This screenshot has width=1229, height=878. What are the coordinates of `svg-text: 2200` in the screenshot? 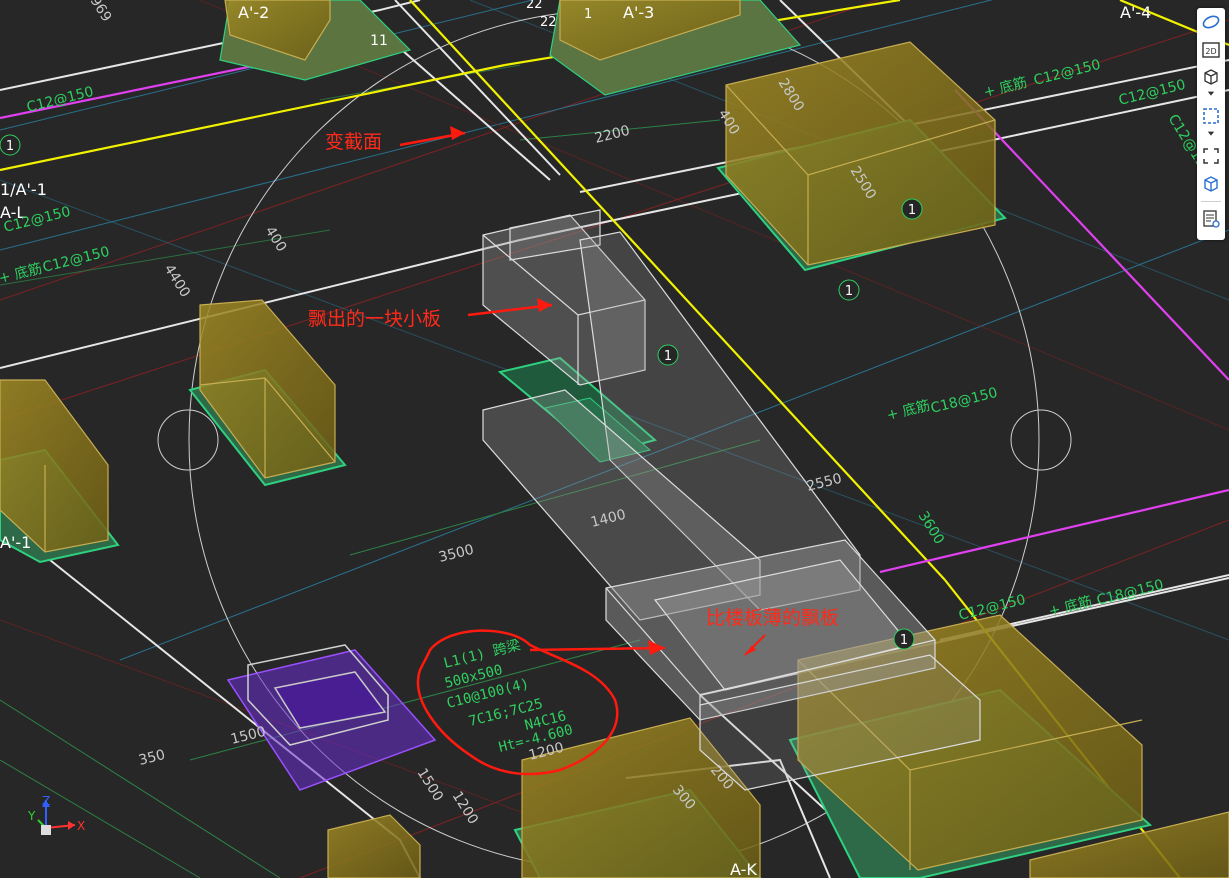 It's located at (612, 135).